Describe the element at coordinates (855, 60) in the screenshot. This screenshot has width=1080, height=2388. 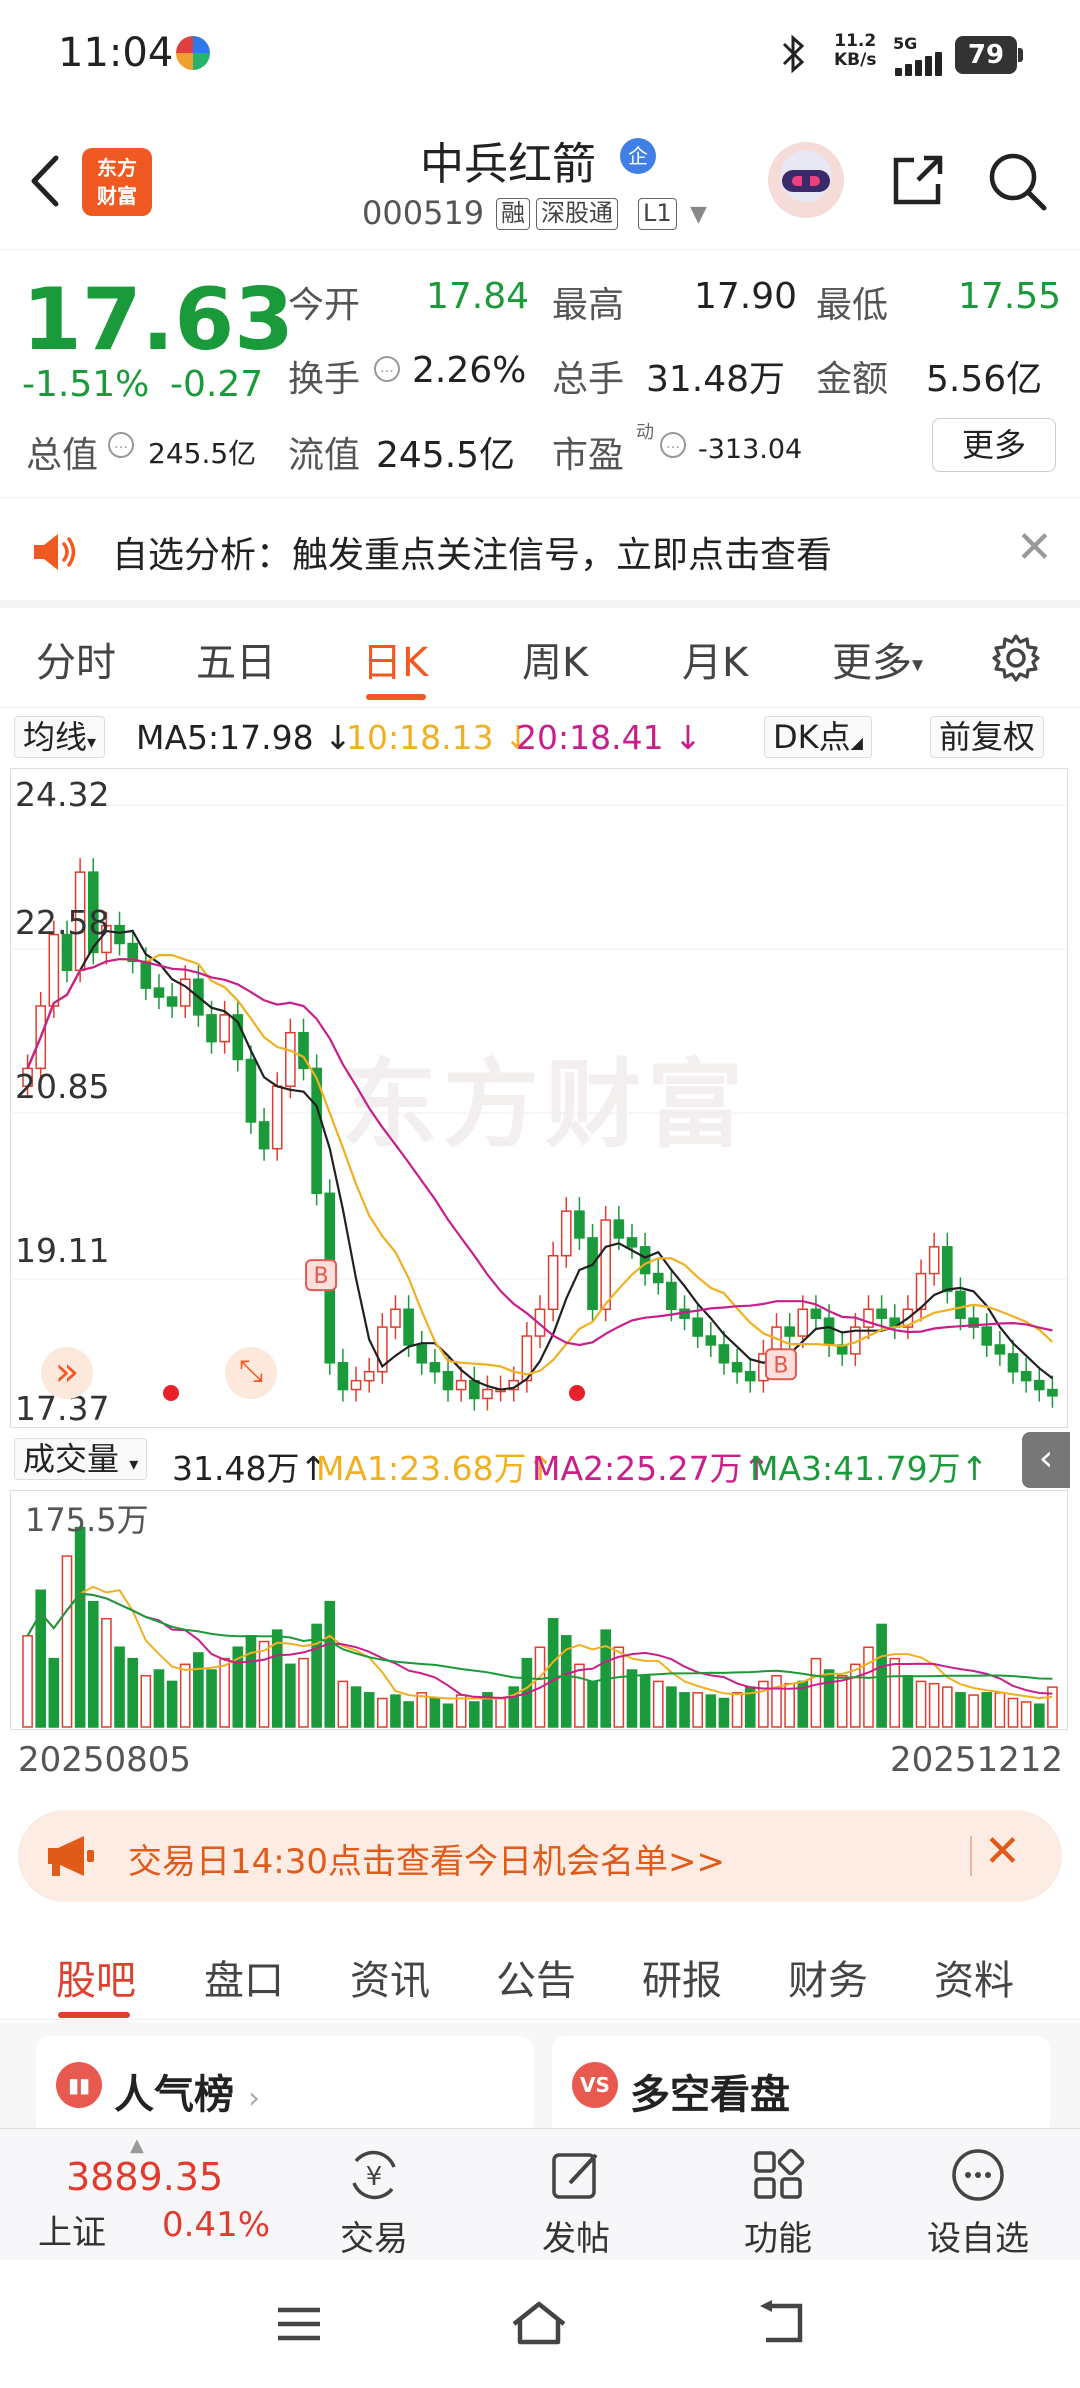
I see `network-speed-unit: KB/s` at that location.